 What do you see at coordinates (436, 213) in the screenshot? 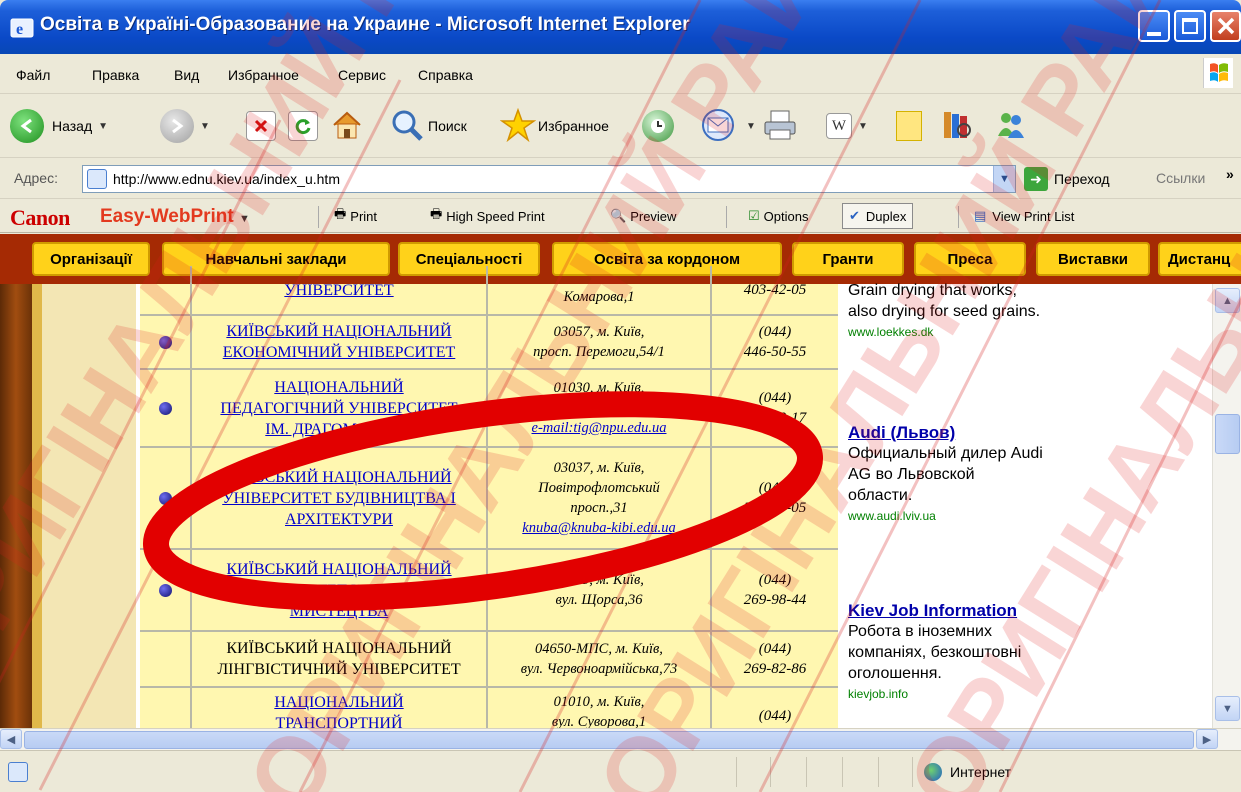
I see `printer-icon: 🖶` at bounding box center [436, 213].